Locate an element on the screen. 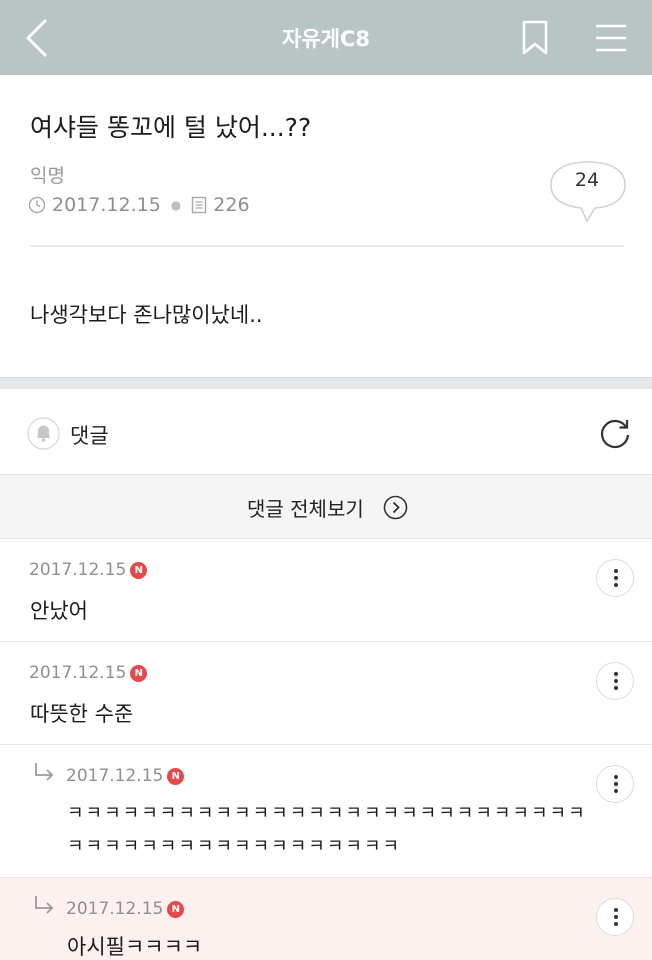 The image size is (652, 960). menu-icon is located at coordinates (611, 38).